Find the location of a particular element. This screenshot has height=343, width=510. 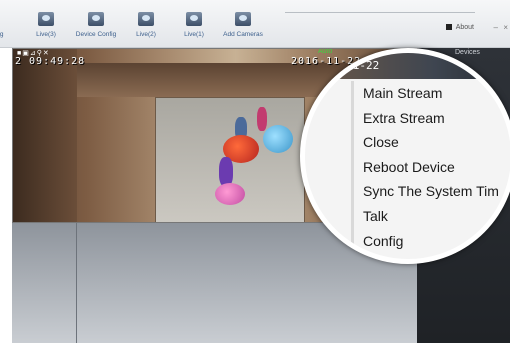

menu-item-sync-system-time: Sync The System Tim is located at coordinates (436, 191).